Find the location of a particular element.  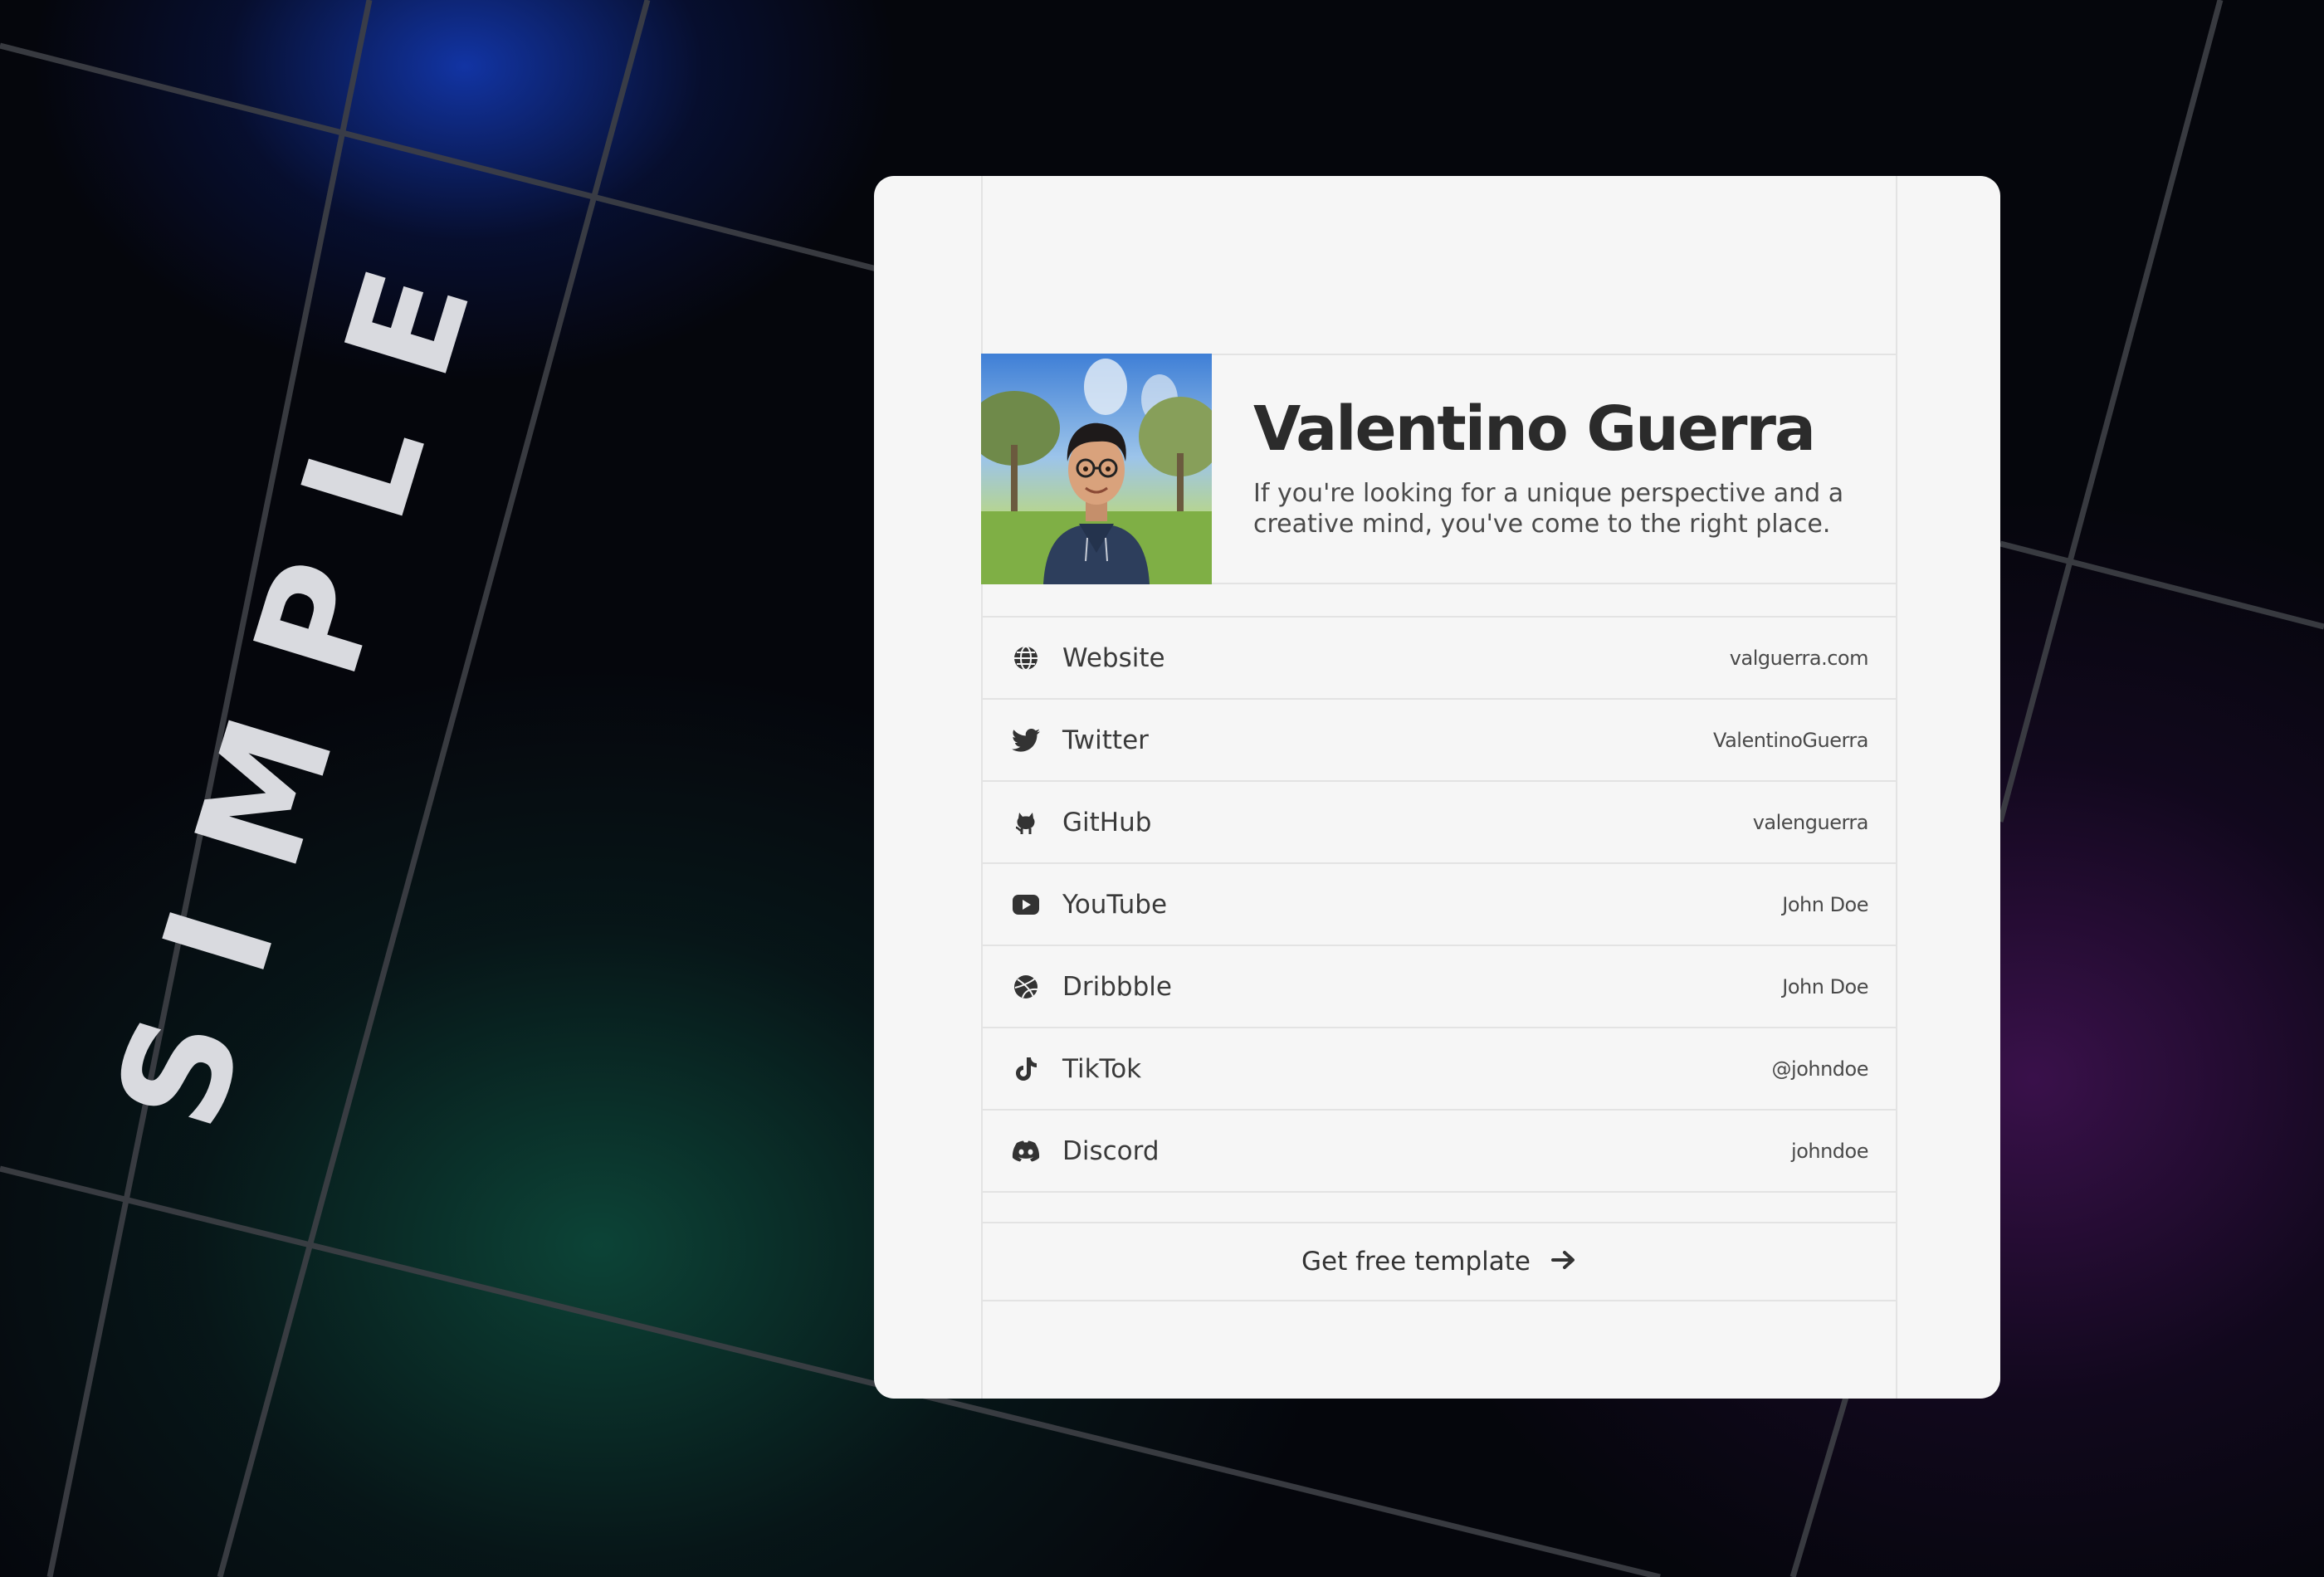

avatar is located at coordinates (1096, 469).